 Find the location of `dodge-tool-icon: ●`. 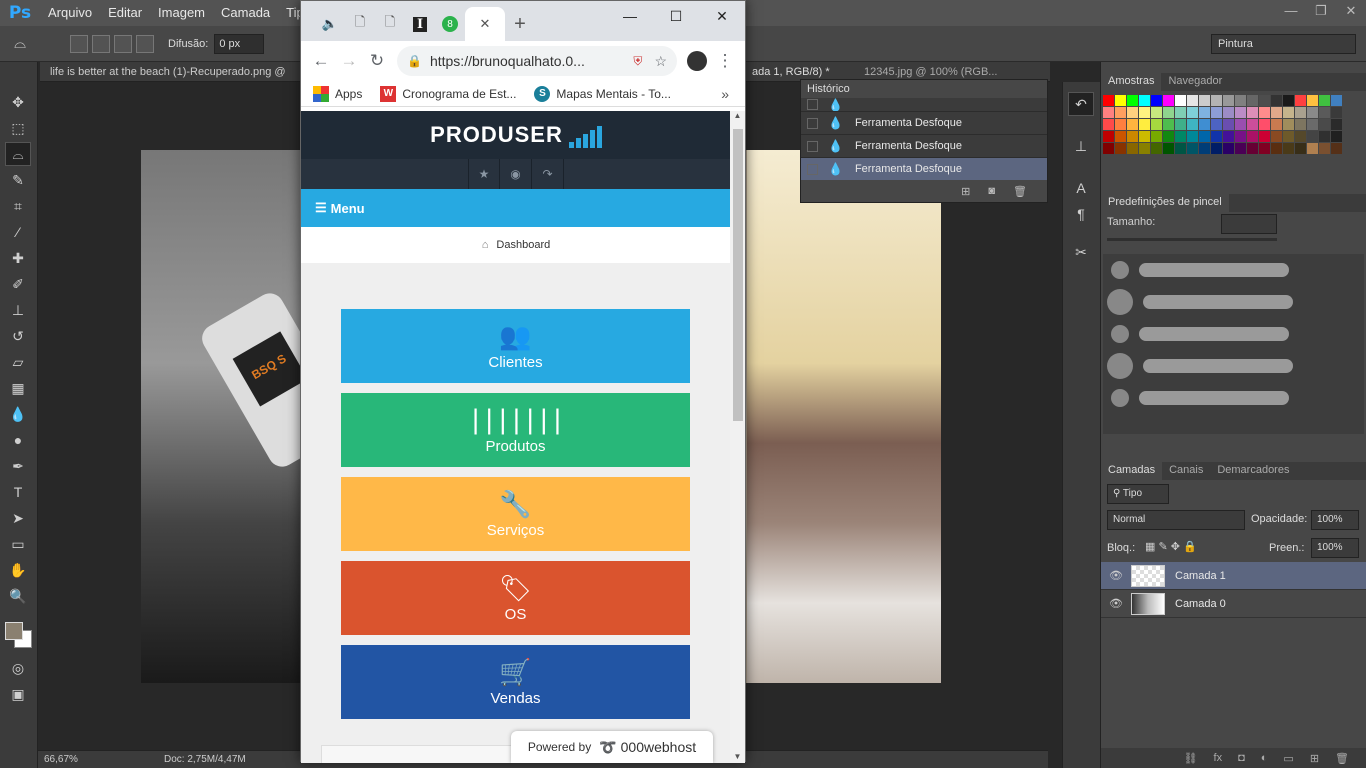

dodge-tool-icon: ● is located at coordinates (18, 440).